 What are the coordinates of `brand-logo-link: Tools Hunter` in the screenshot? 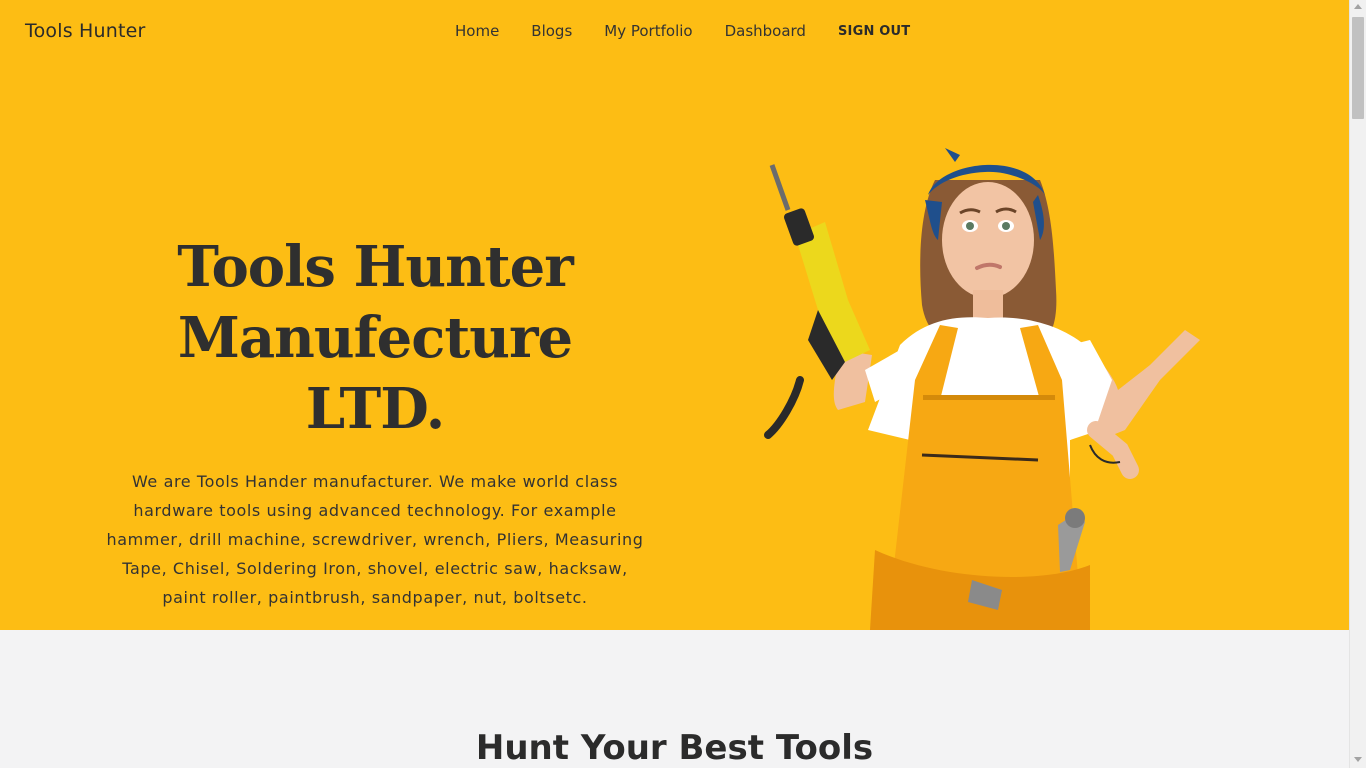 It's located at (85, 31).